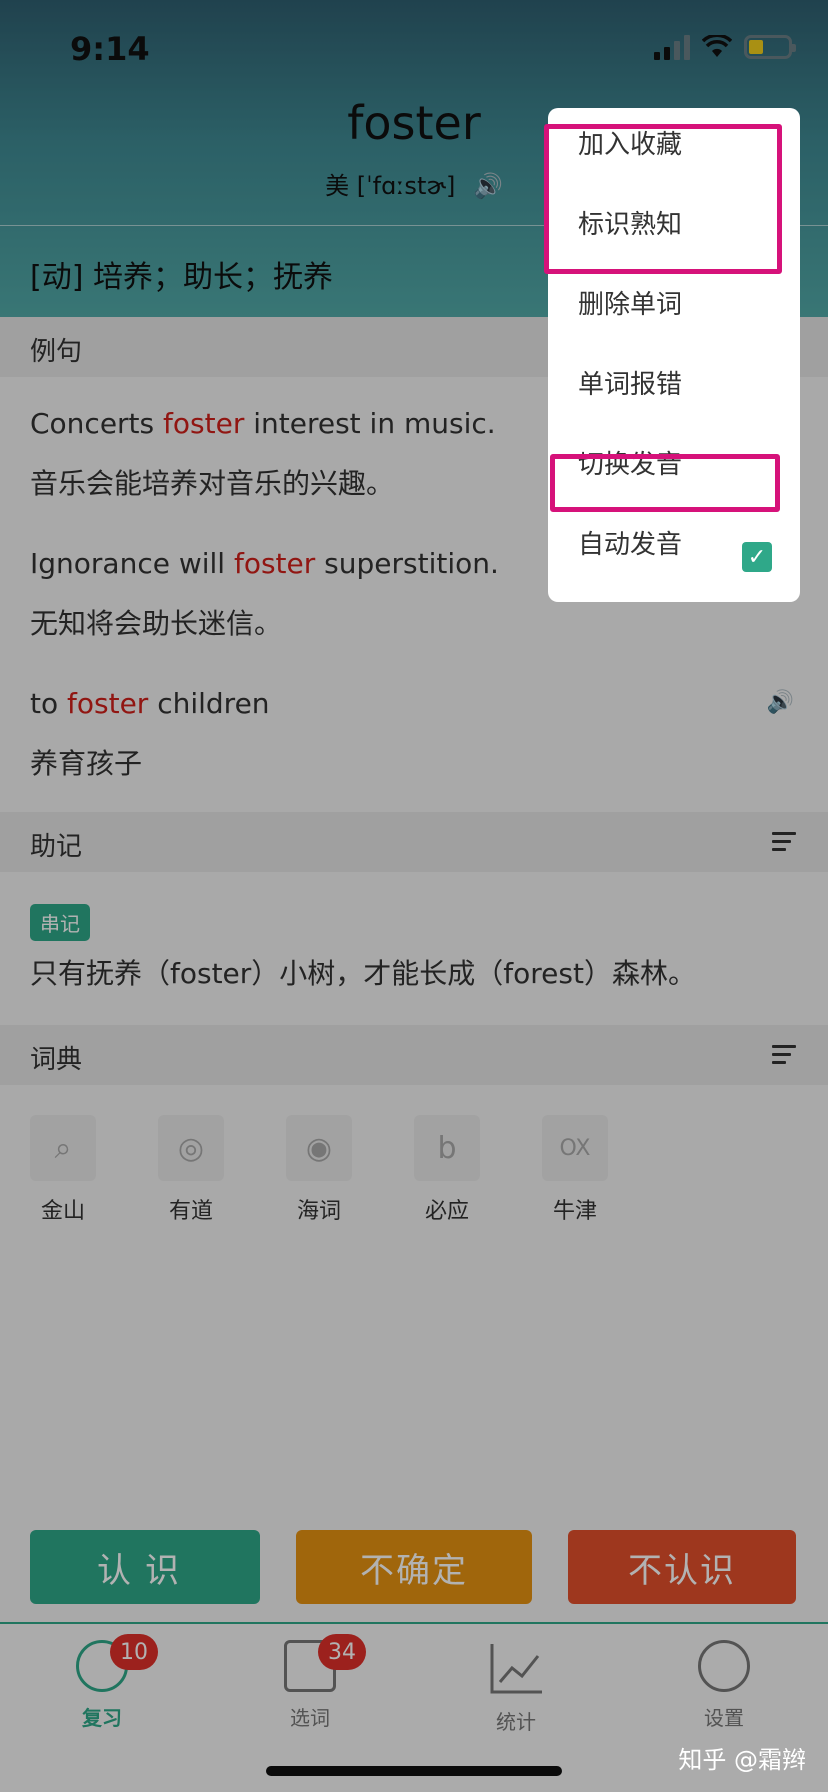  Describe the element at coordinates (630, 382) in the screenshot. I see `menu-item-report-error: 单词报错` at that location.